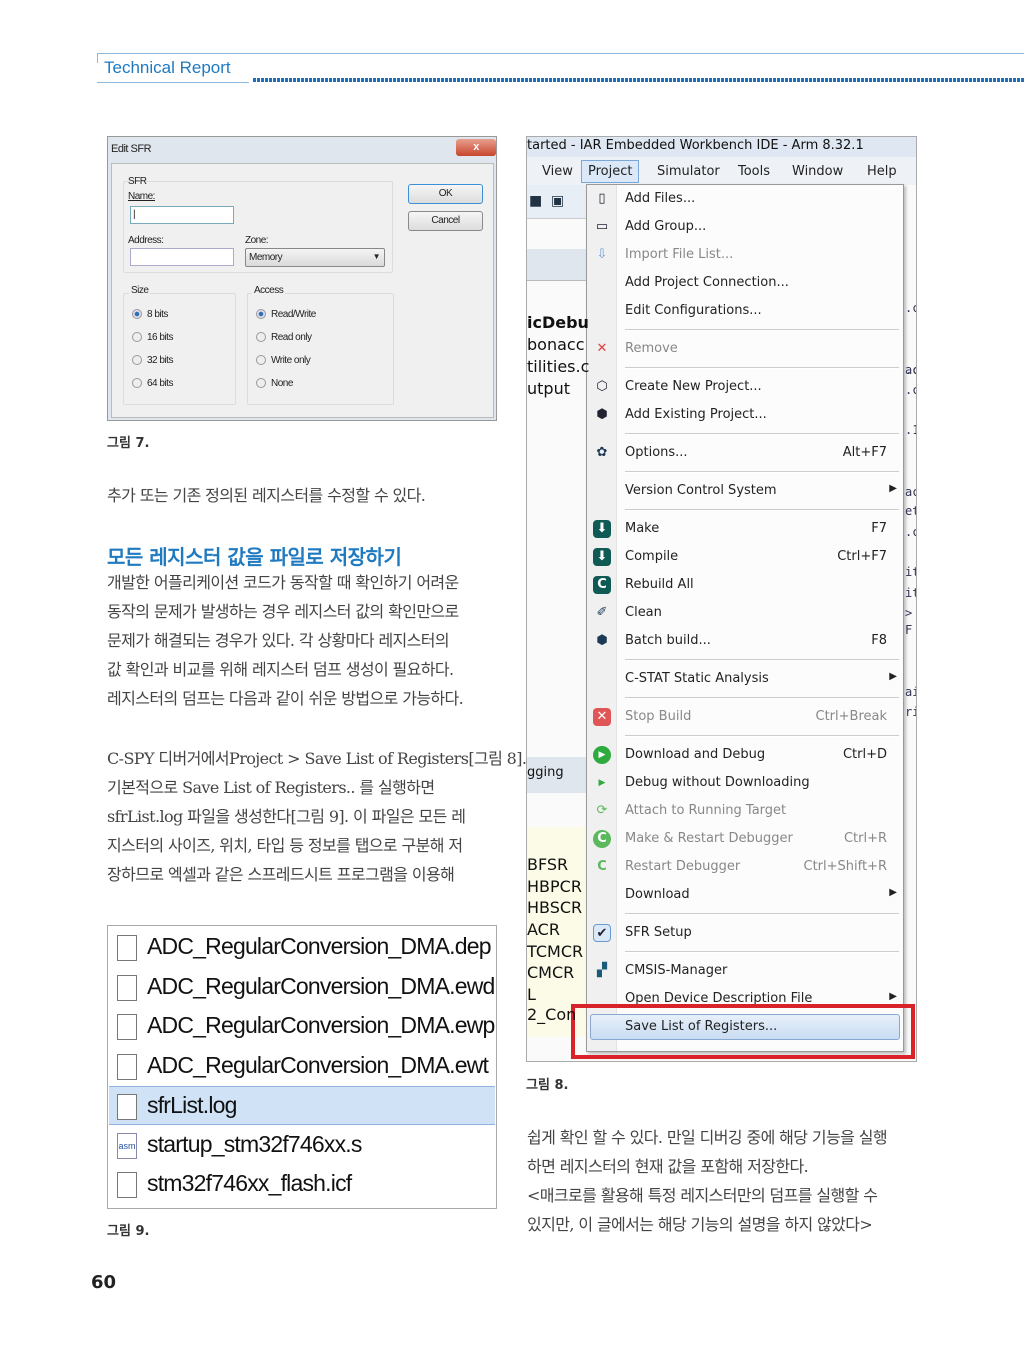  Describe the element at coordinates (695, 754) in the screenshot. I see `menu-item-label: Download and Debug` at that location.